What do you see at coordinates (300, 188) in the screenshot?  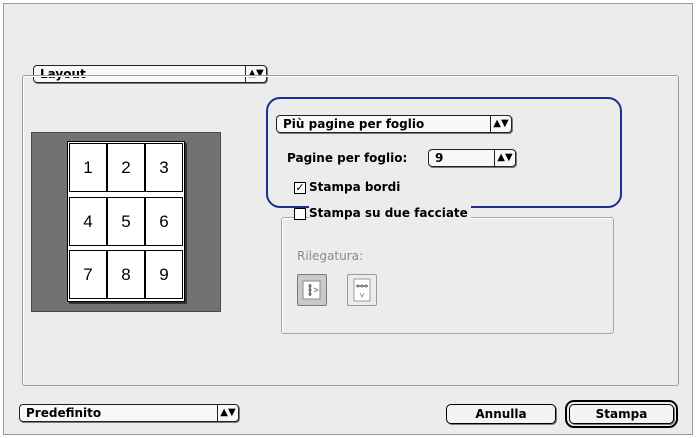 I see `print-borders-checkbox: ✓` at bounding box center [300, 188].